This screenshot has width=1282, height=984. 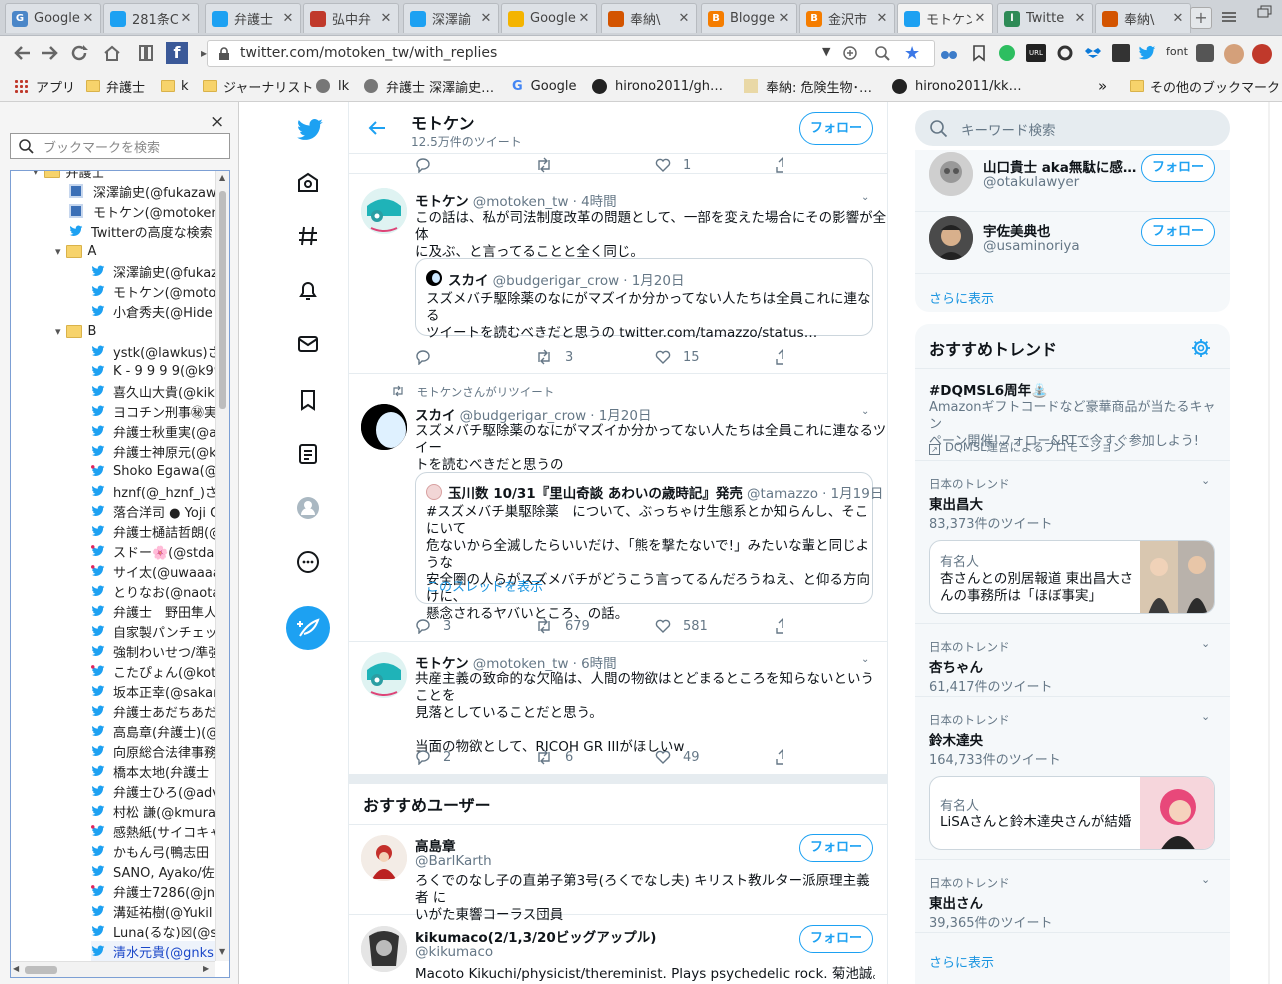 What do you see at coordinates (847, 18) in the screenshot?
I see `browser-tab: B 金沢市 ✕` at bounding box center [847, 18].